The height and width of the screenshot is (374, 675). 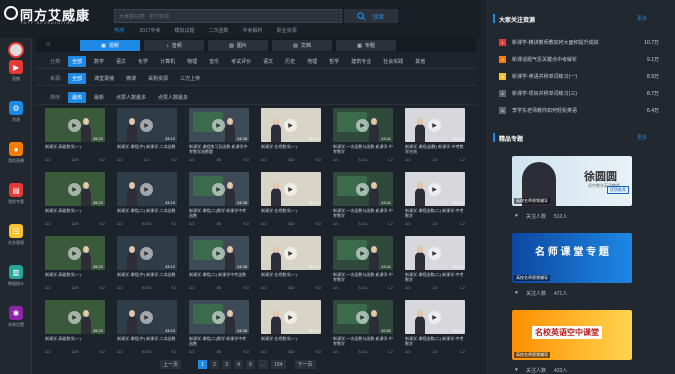 What do you see at coordinates (147, 213) in the screenshot?
I see `video-title: 新课学-课程(二) 新课学-二次函数` at bounding box center [147, 213].